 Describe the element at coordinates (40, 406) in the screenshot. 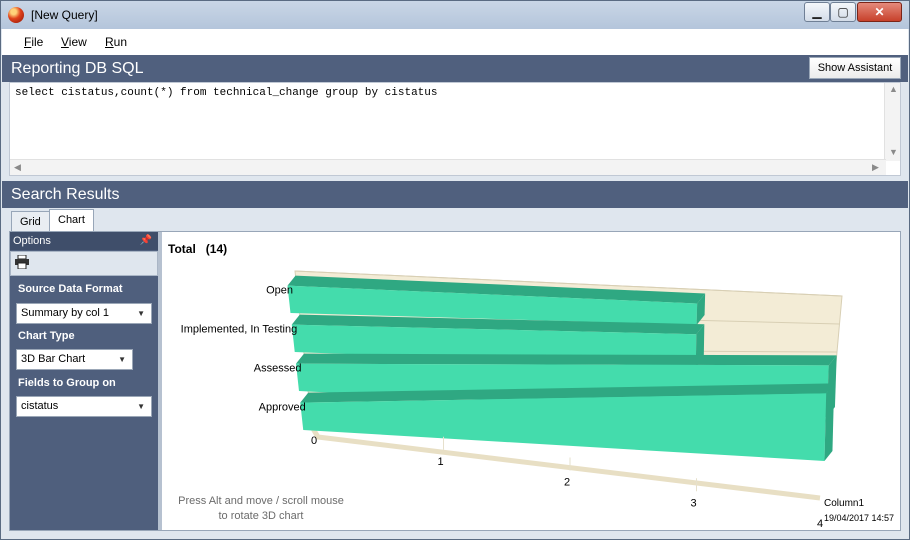

I see `fields-to-group-value: cistatus` at that location.